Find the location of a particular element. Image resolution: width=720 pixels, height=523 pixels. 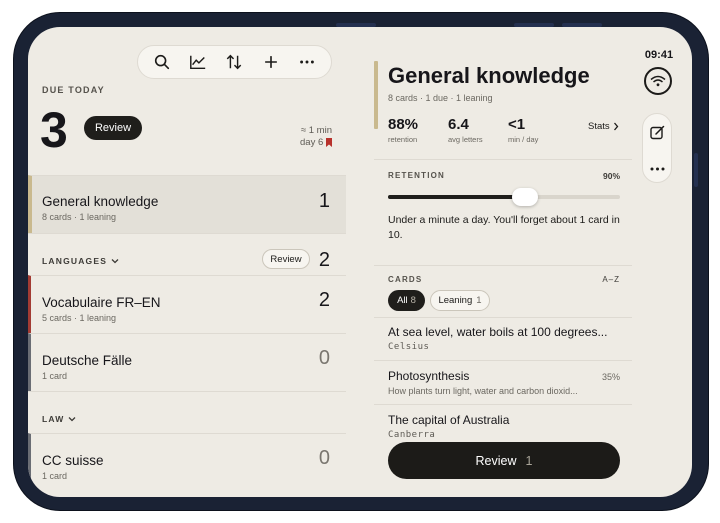

card-answer: Canberra is located at coordinates (412, 435).